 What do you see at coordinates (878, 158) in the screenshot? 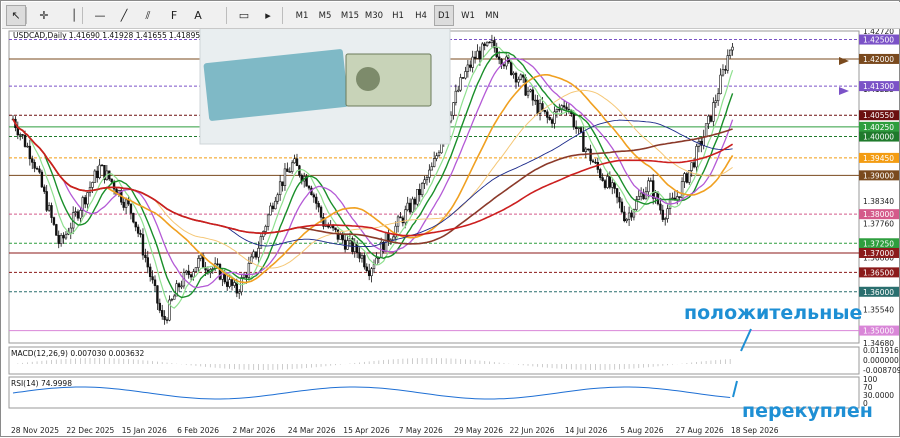
I see `price-level-label: 1.39450` at bounding box center [878, 158].